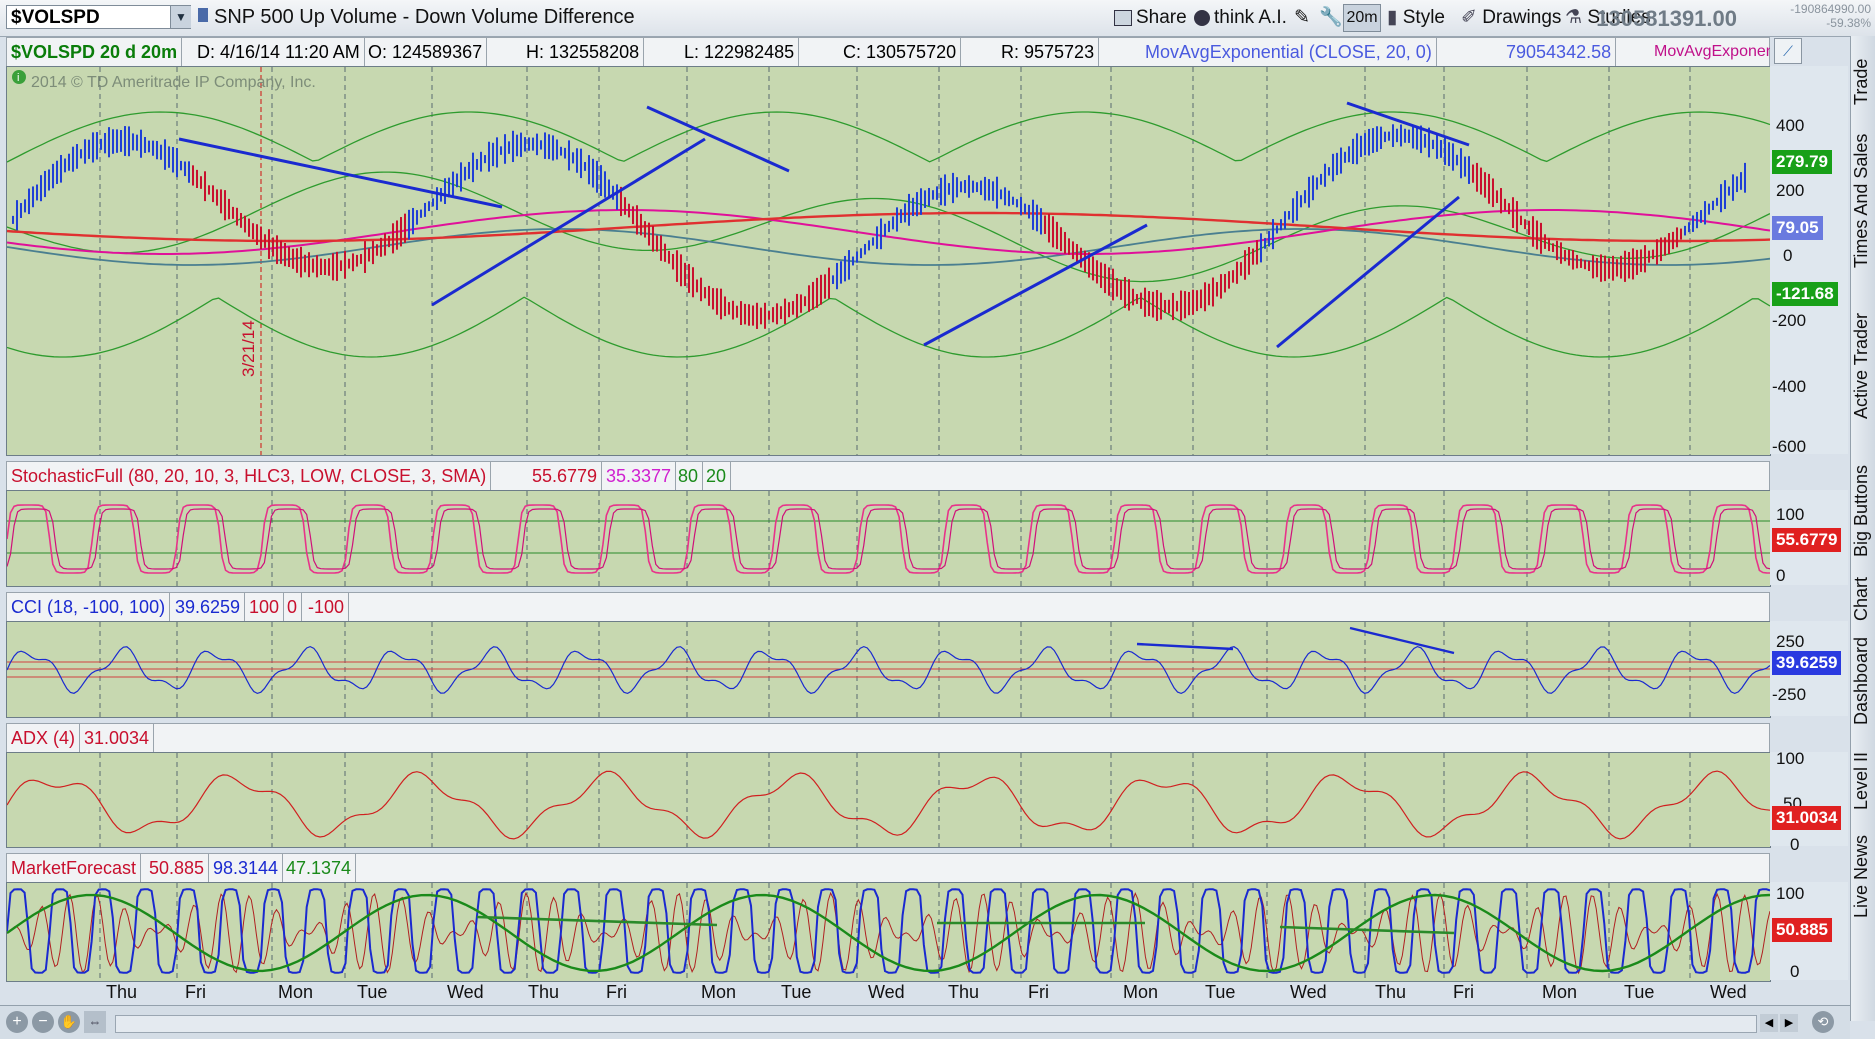 Image resolution: width=1875 pixels, height=1039 pixels. I want to click on think-ai-icon, so click(1202, 17).